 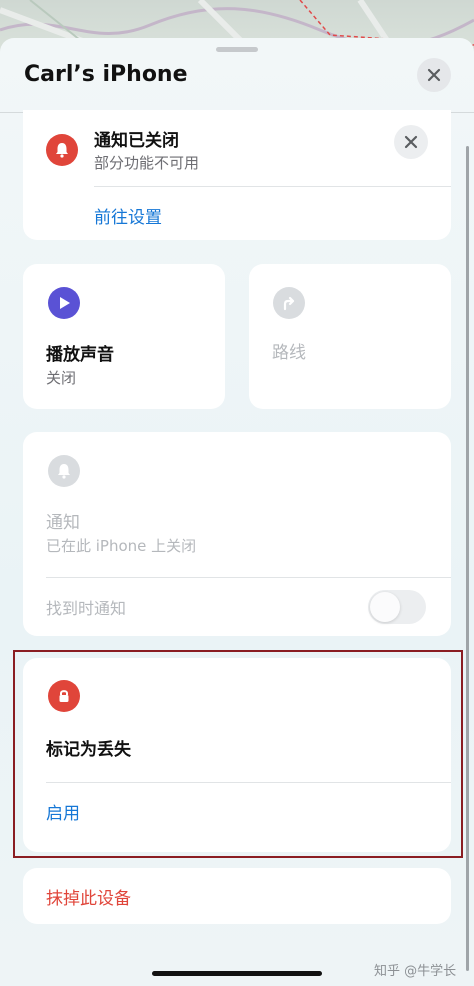 What do you see at coordinates (237, 175) in the screenshot?
I see `notification-off-card: 通知已关闭 部分功能不可用 前往设置` at bounding box center [237, 175].